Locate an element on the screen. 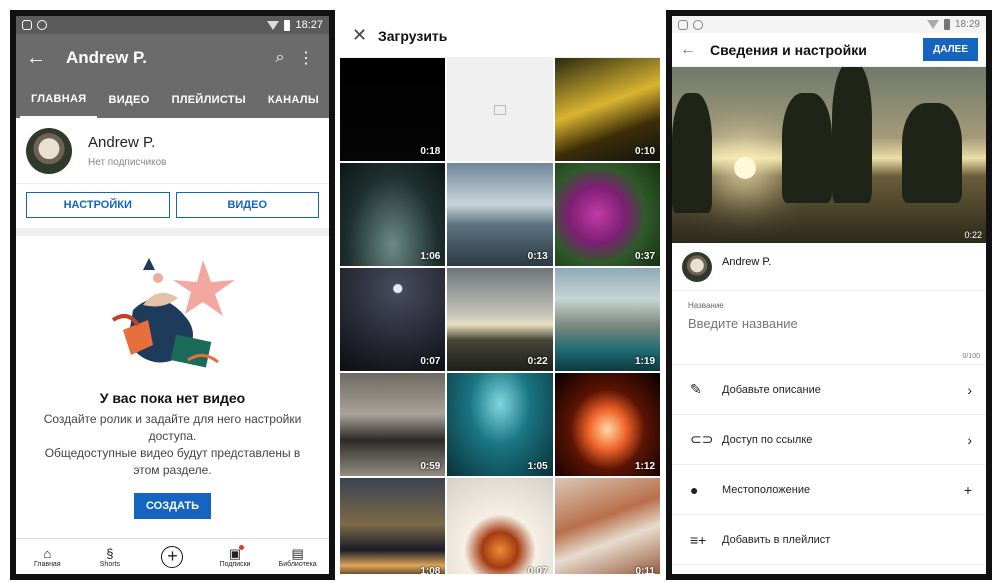  title-field: Название 0/100 is located at coordinates (829, 328).